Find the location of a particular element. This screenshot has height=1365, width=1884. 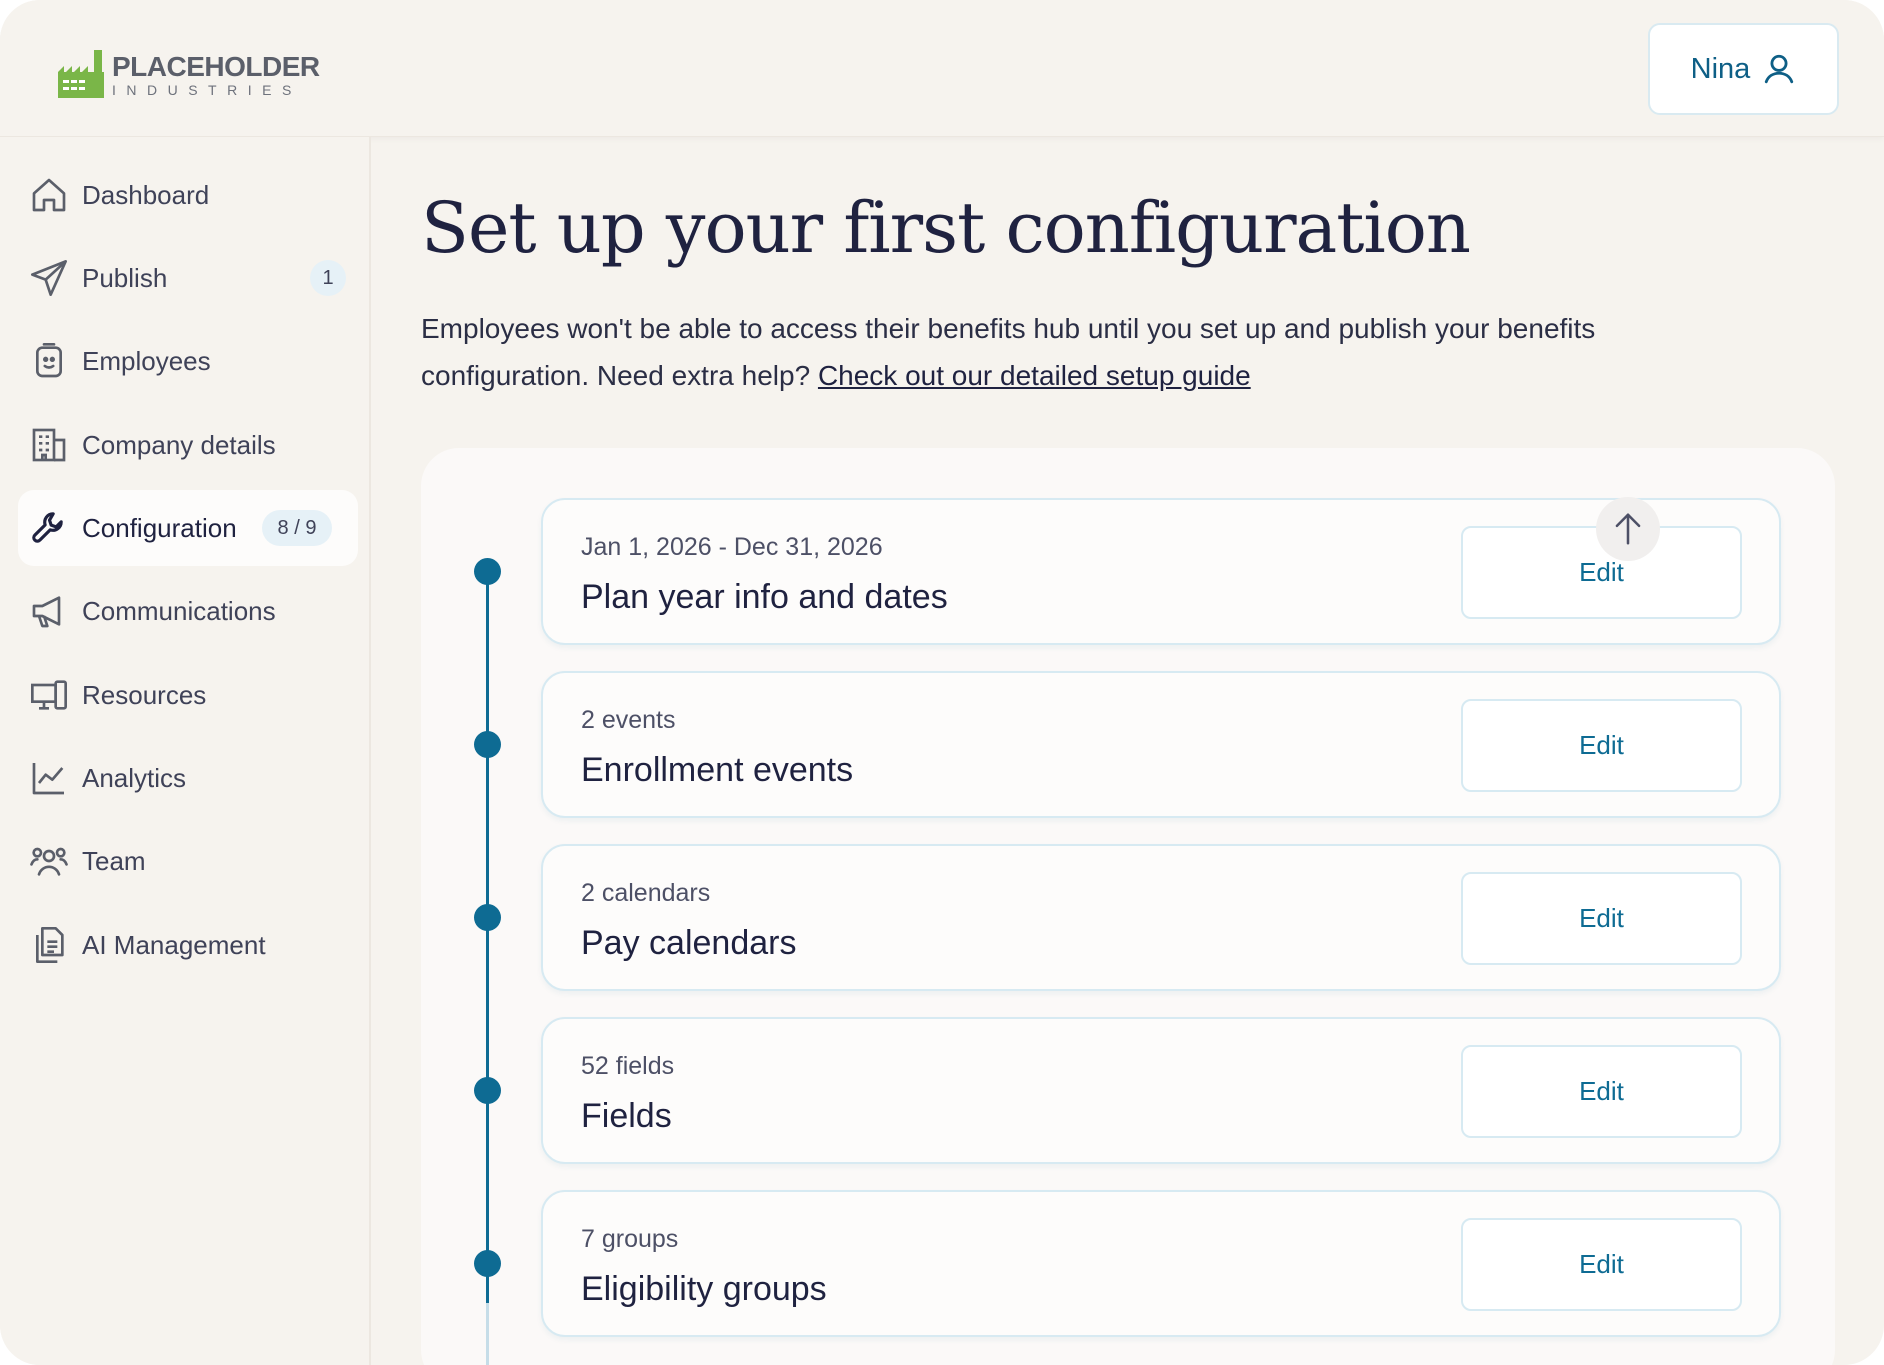

sidebar-item-dashboard: Dashboard is located at coordinates (188, 195).